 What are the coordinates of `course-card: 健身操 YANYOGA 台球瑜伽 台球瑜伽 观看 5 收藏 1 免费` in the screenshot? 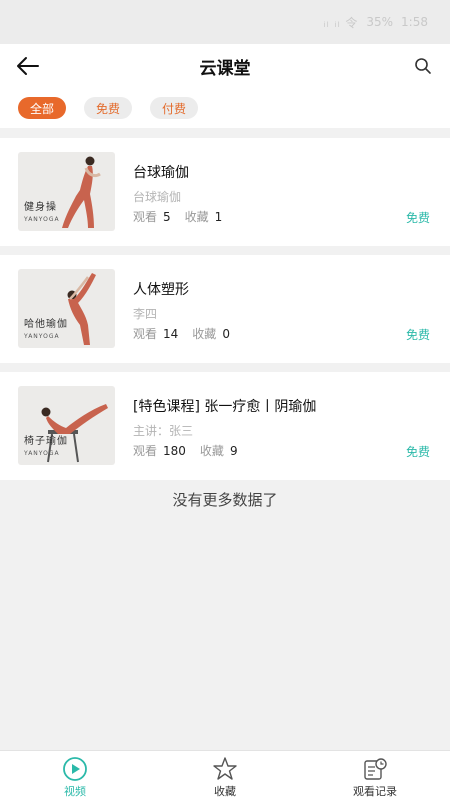 It's located at (225, 192).